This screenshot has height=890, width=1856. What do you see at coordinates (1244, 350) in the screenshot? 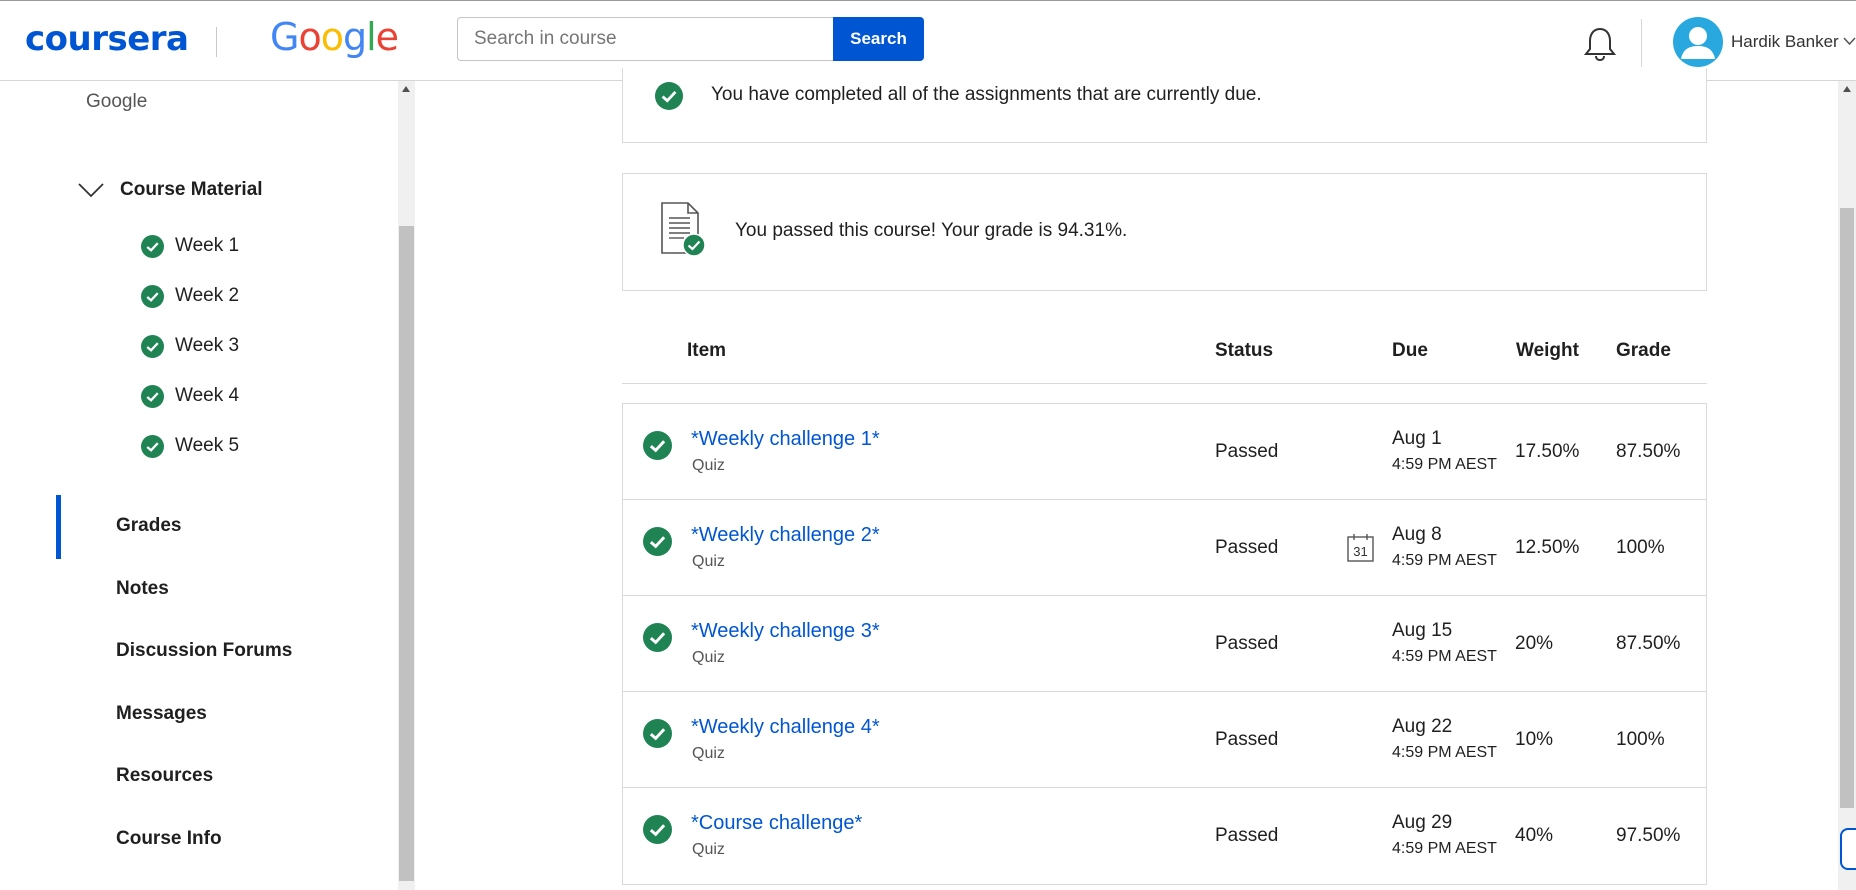
I see `column-header-status: Status` at bounding box center [1244, 350].